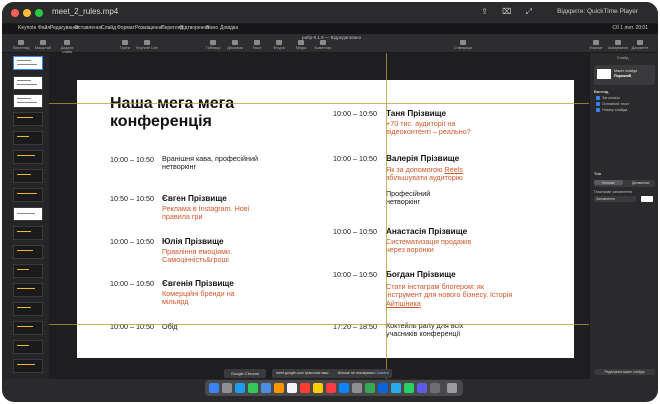  What do you see at coordinates (44, 28) in the screenshot?
I see `menu-file: Файл` at bounding box center [44, 28].